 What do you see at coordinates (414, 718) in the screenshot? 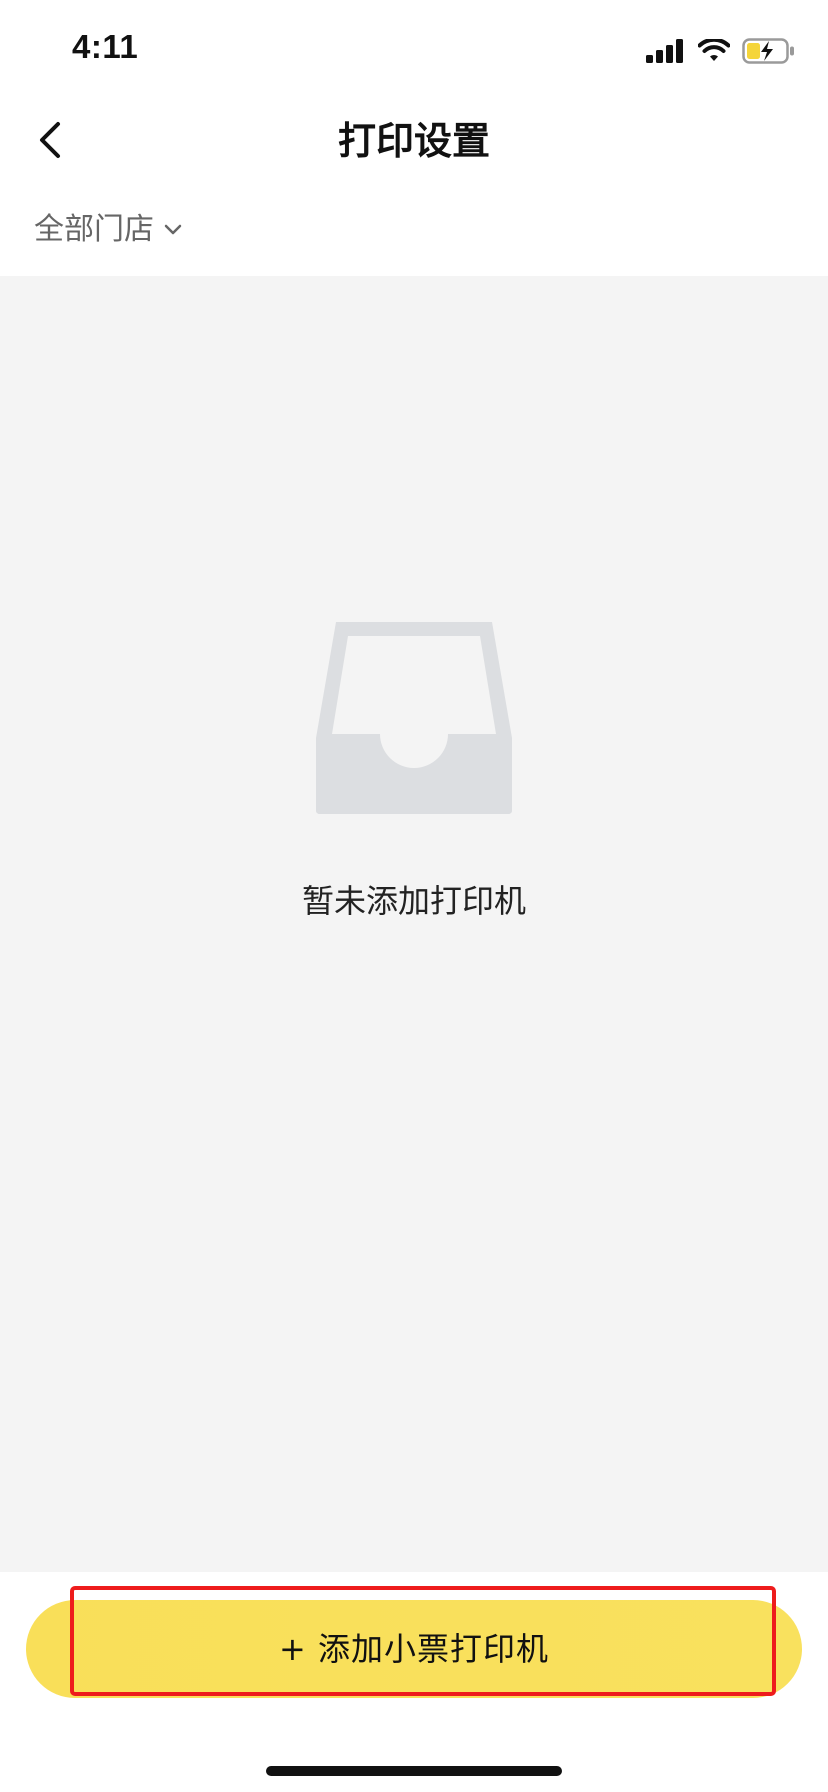
I see `empty-tray-icon` at bounding box center [414, 718].